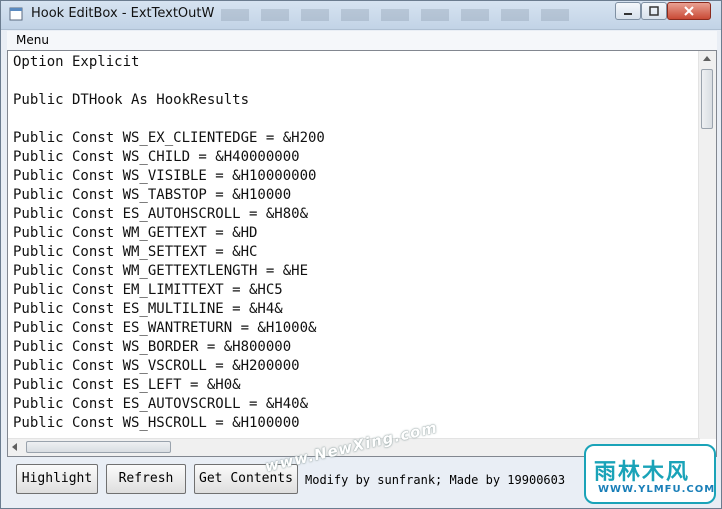  I want to click on vertical-scroll-thumb, so click(707, 99).